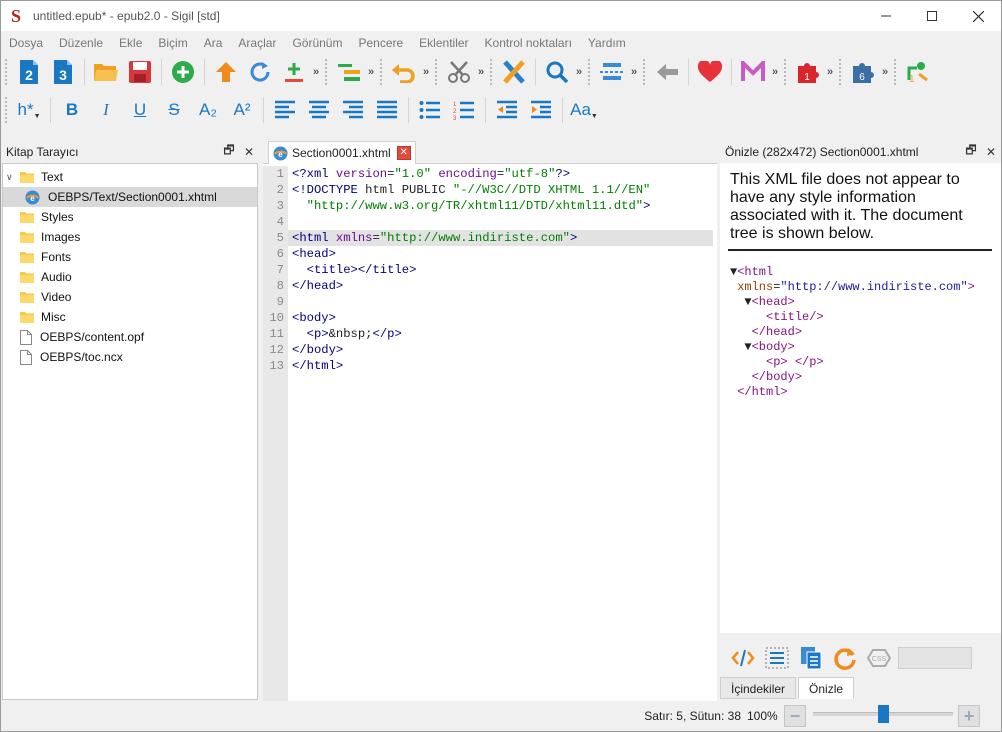 This screenshot has height=732, width=1002. What do you see at coordinates (500, 174) in the screenshot?
I see `code-line: <?xml version="1.0" encoding="utf-8"?>` at bounding box center [500, 174].